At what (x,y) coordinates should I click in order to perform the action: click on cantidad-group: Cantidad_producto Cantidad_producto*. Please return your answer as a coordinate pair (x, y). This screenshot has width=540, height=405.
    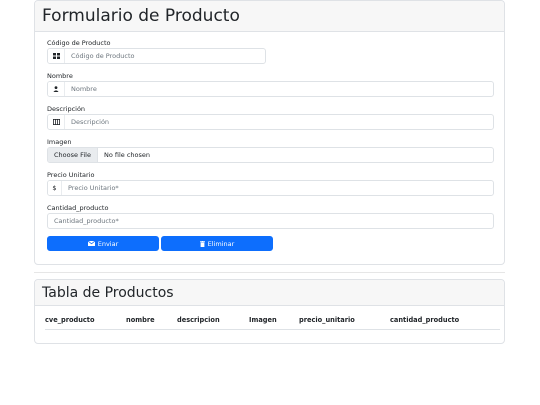
    Looking at the image, I should click on (270, 216).